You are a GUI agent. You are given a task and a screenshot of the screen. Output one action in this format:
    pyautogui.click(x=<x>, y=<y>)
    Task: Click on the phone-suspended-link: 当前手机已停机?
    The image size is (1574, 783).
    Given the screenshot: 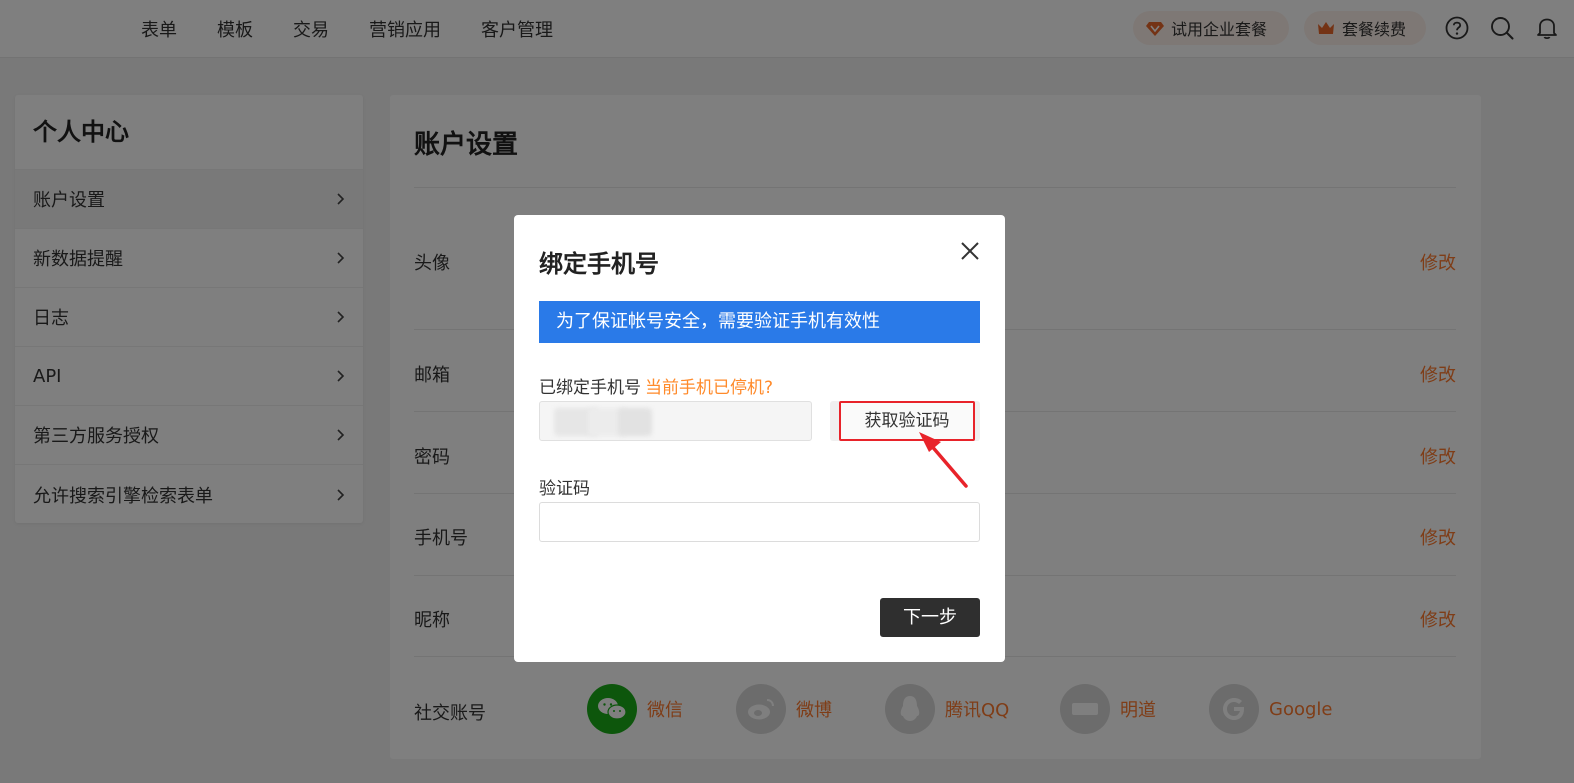 What is the action you would take?
    pyautogui.click(x=709, y=388)
    